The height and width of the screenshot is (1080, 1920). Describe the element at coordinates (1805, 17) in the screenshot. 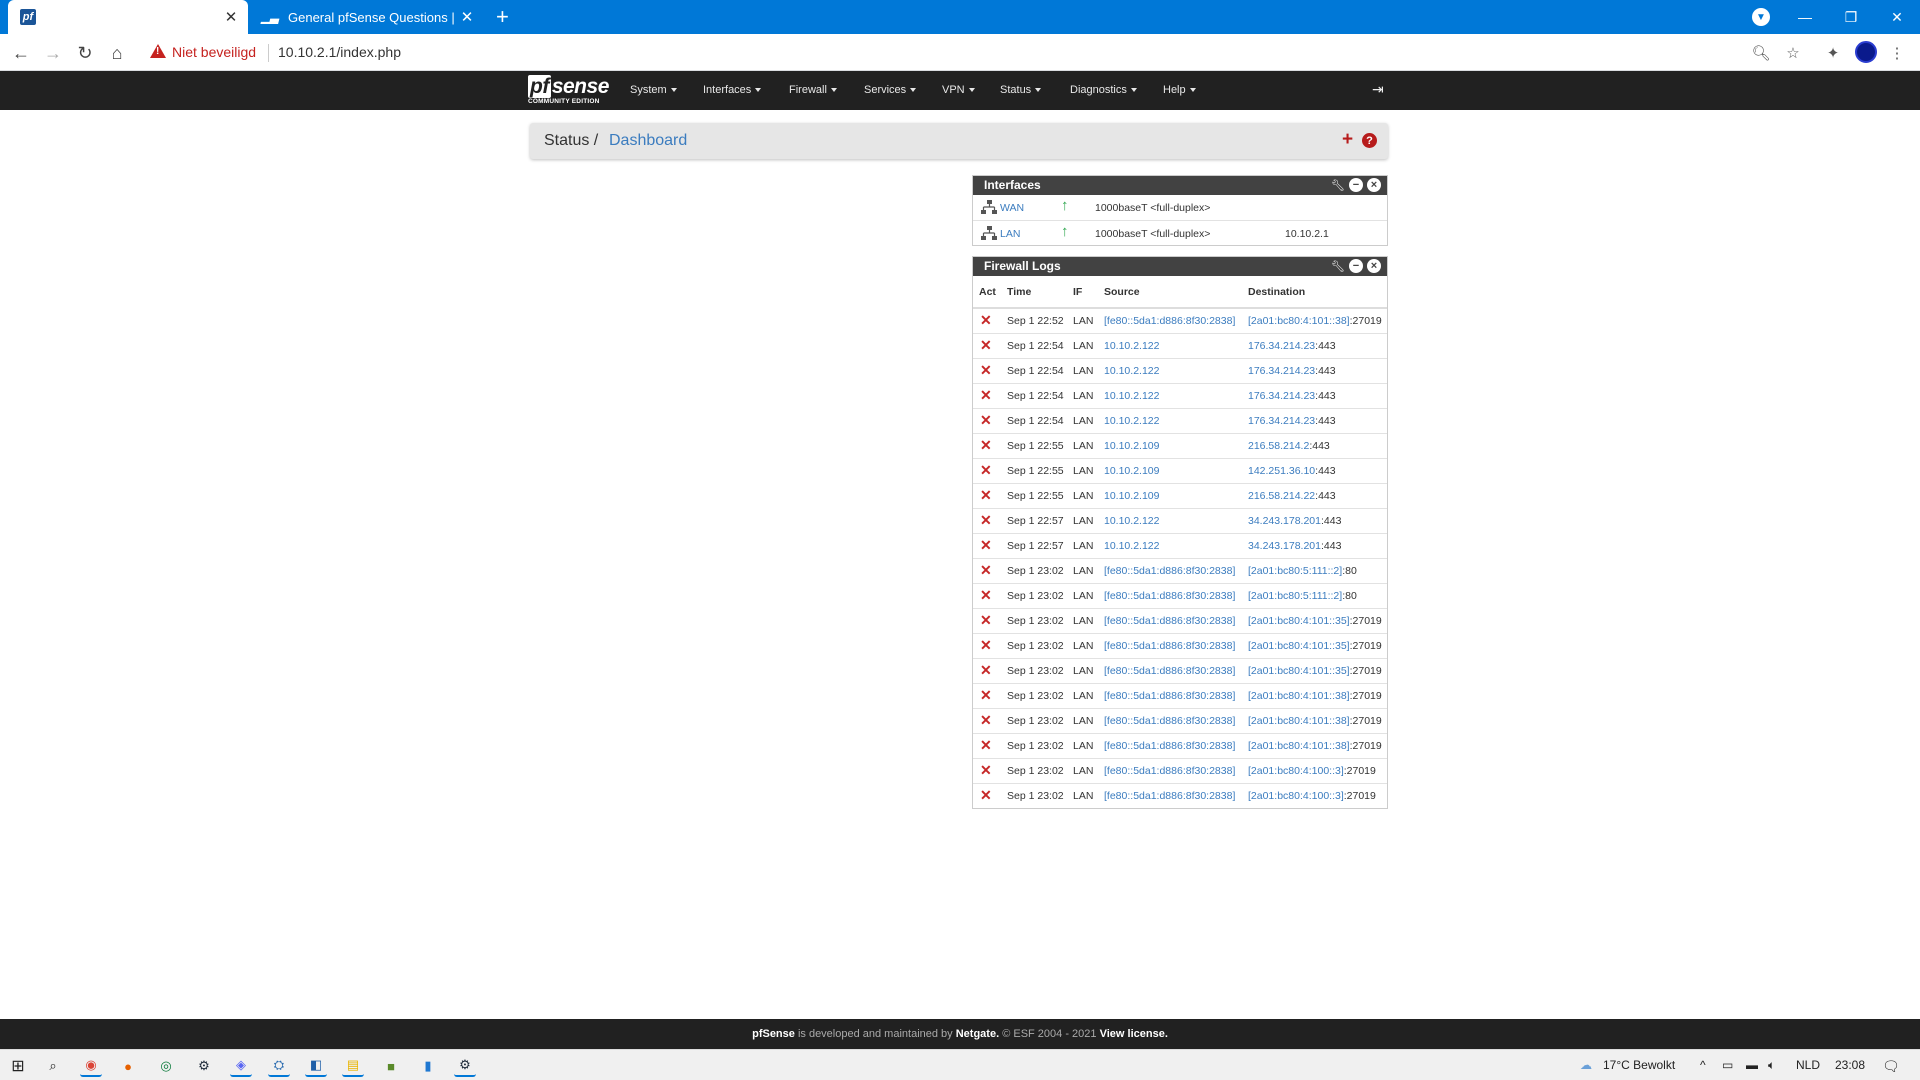

I see `minimize-window-button: —` at that location.